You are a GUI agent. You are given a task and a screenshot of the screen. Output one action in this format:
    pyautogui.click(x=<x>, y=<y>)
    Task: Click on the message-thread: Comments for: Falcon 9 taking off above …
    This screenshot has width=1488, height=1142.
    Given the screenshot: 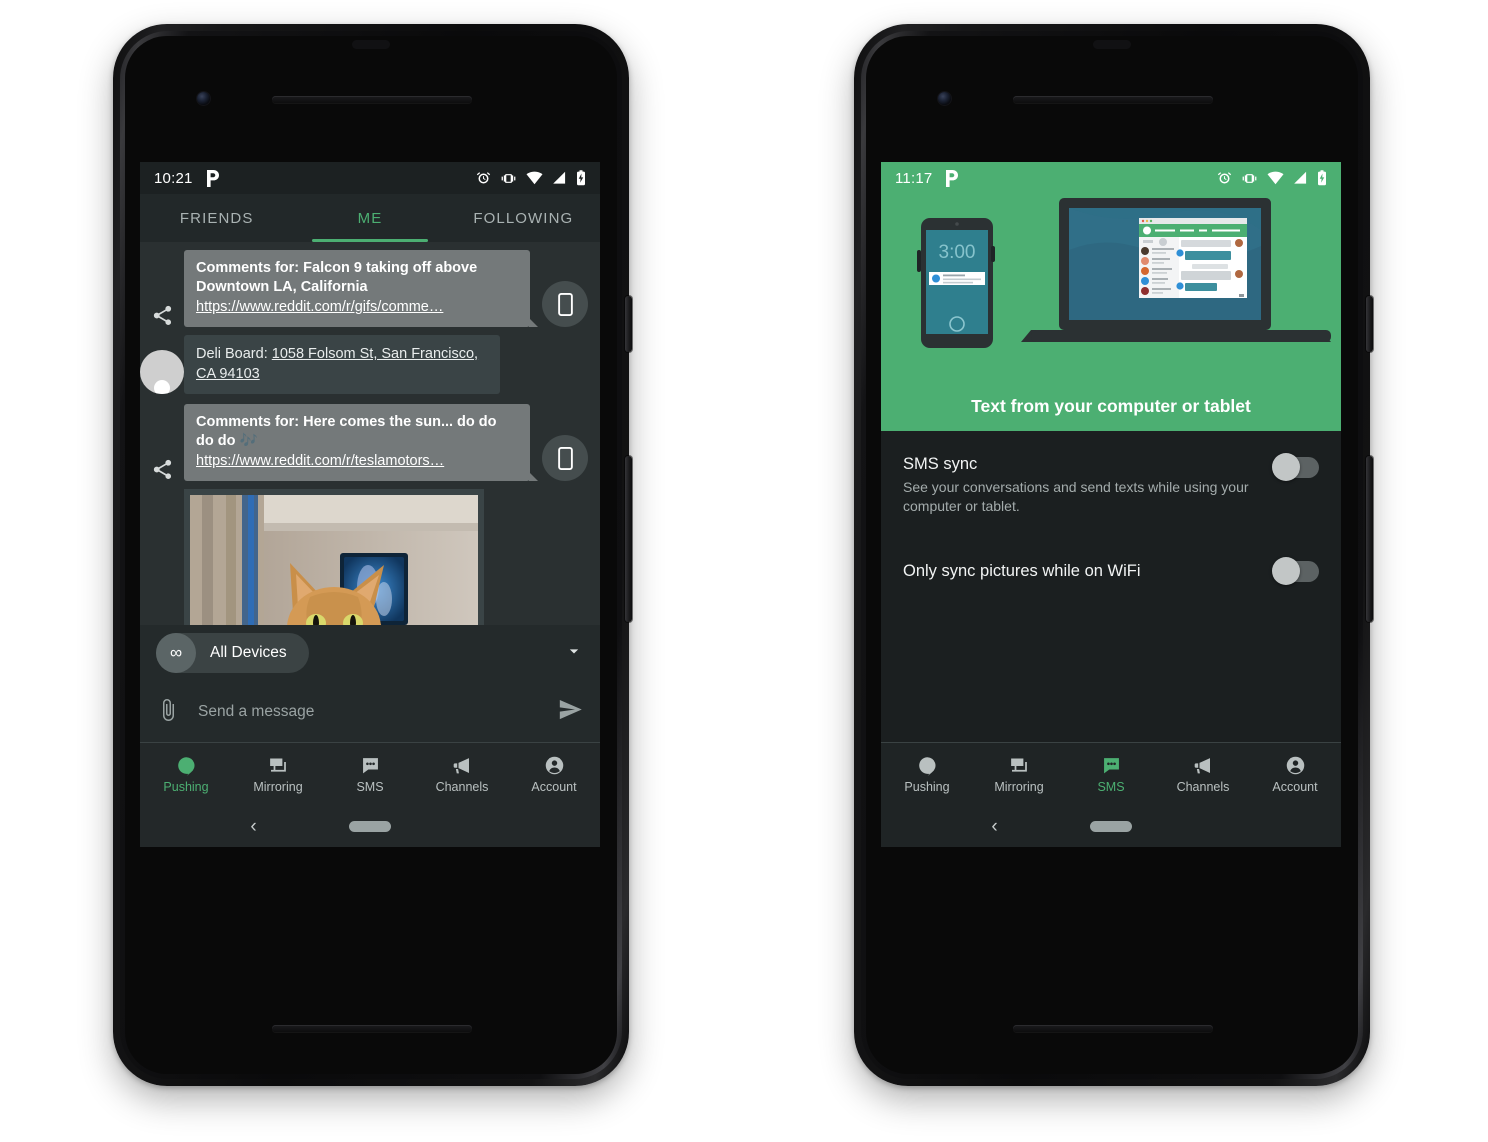 What is the action you would take?
    pyautogui.click(x=370, y=446)
    